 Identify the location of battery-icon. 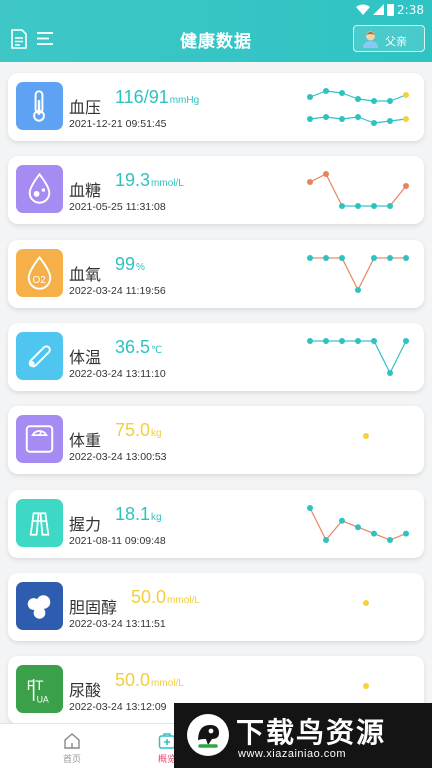
(390, 10).